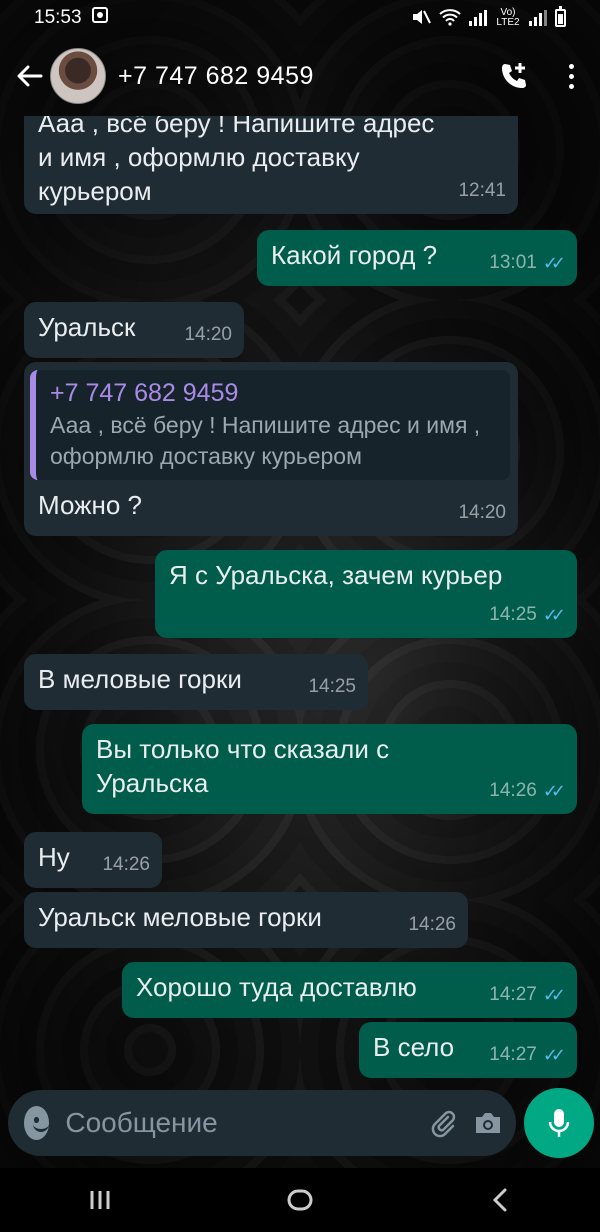 The image size is (600, 1232). Describe the element at coordinates (468, 1050) in the screenshot. I see `message-bubble-outgoing: В село 14:27 ✓✓` at that location.